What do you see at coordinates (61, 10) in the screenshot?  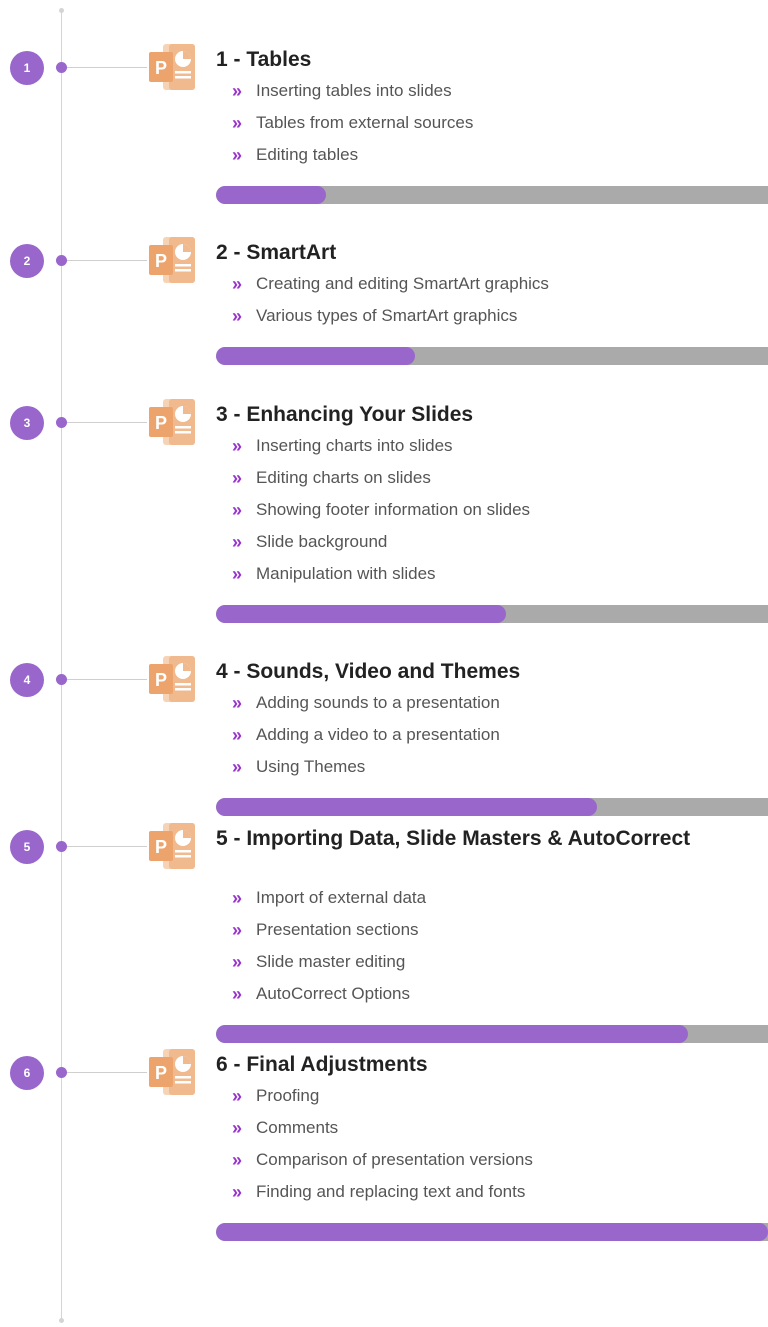 I see `timeline-start-dot` at bounding box center [61, 10].